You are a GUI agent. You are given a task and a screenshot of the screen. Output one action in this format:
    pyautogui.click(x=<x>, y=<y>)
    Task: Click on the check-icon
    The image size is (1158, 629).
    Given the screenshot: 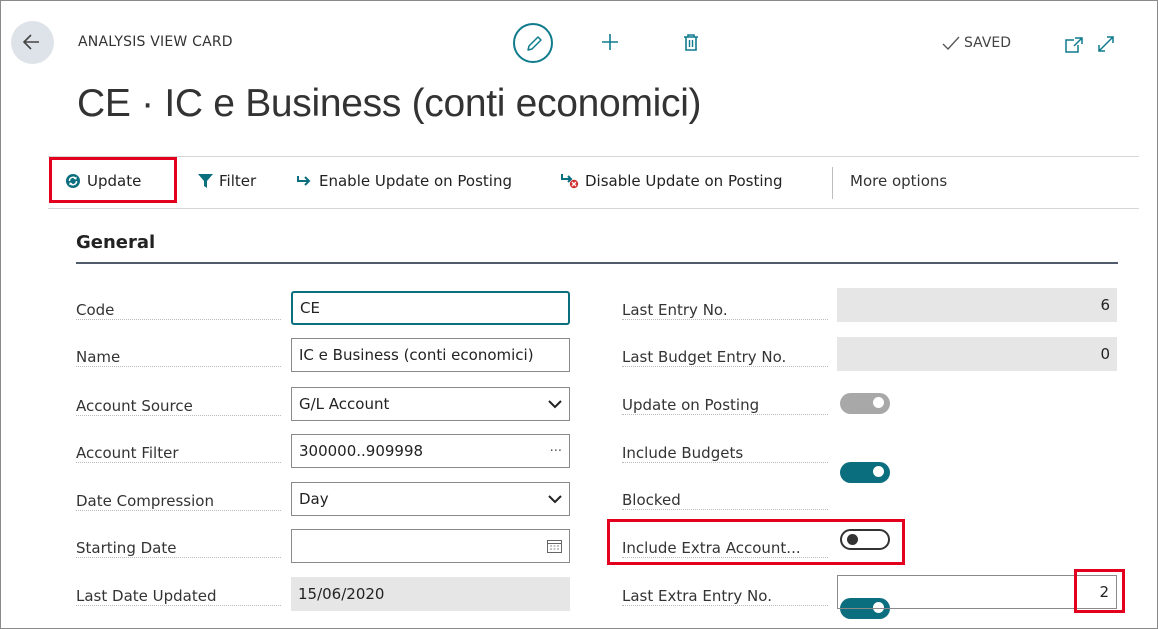 What is the action you would take?
    pyautogui.click(x=951, y=43)
    